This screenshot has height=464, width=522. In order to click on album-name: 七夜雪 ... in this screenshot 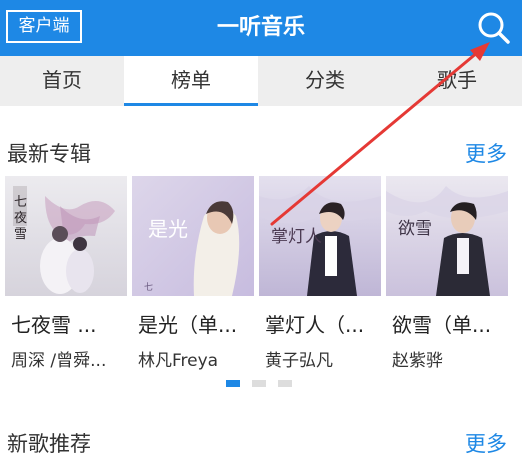, I will do `click(71, 323)`.